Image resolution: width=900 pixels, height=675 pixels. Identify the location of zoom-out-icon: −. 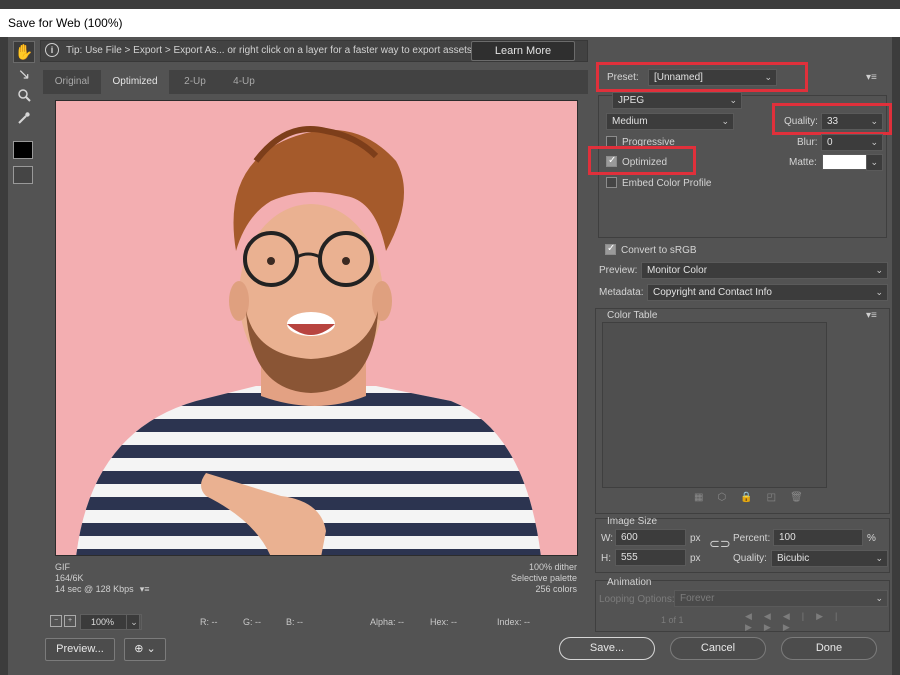
(56, 621).